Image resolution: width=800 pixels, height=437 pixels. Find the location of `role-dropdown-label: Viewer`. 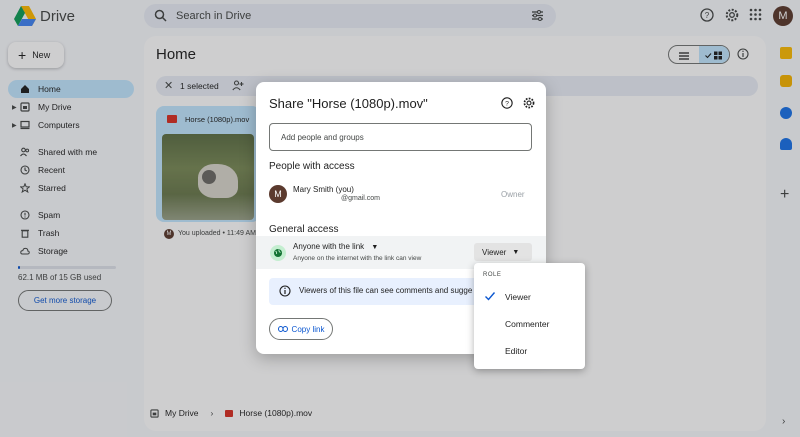

role-dropdown-label: Viewer is located at coordinates (494, 252).